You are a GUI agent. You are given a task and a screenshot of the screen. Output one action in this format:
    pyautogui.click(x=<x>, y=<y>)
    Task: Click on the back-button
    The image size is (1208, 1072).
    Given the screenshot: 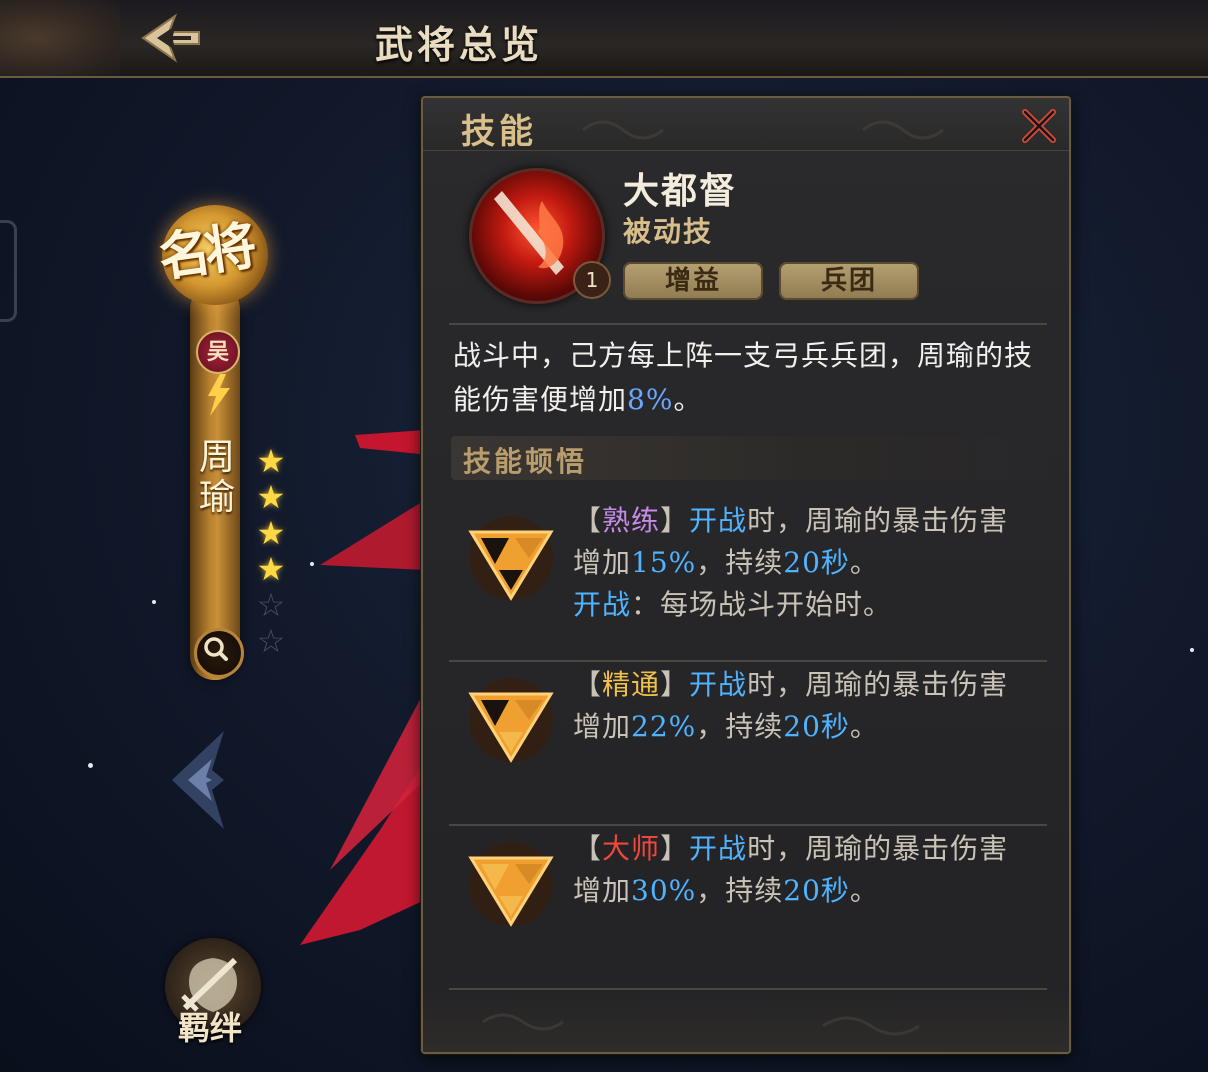 What is the action you would take?
    pyautogui.click(x=170, y=38)
    